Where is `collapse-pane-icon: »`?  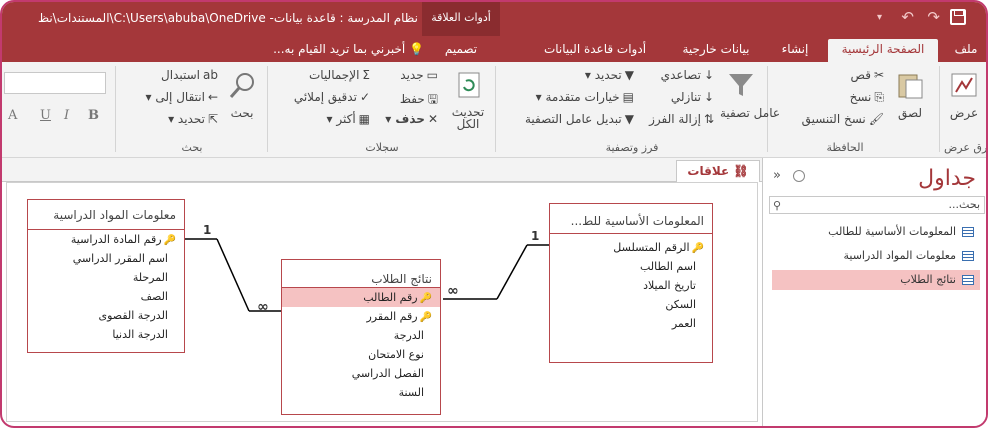
collapse-pane-icon: » is located at coordinates (777, 175).